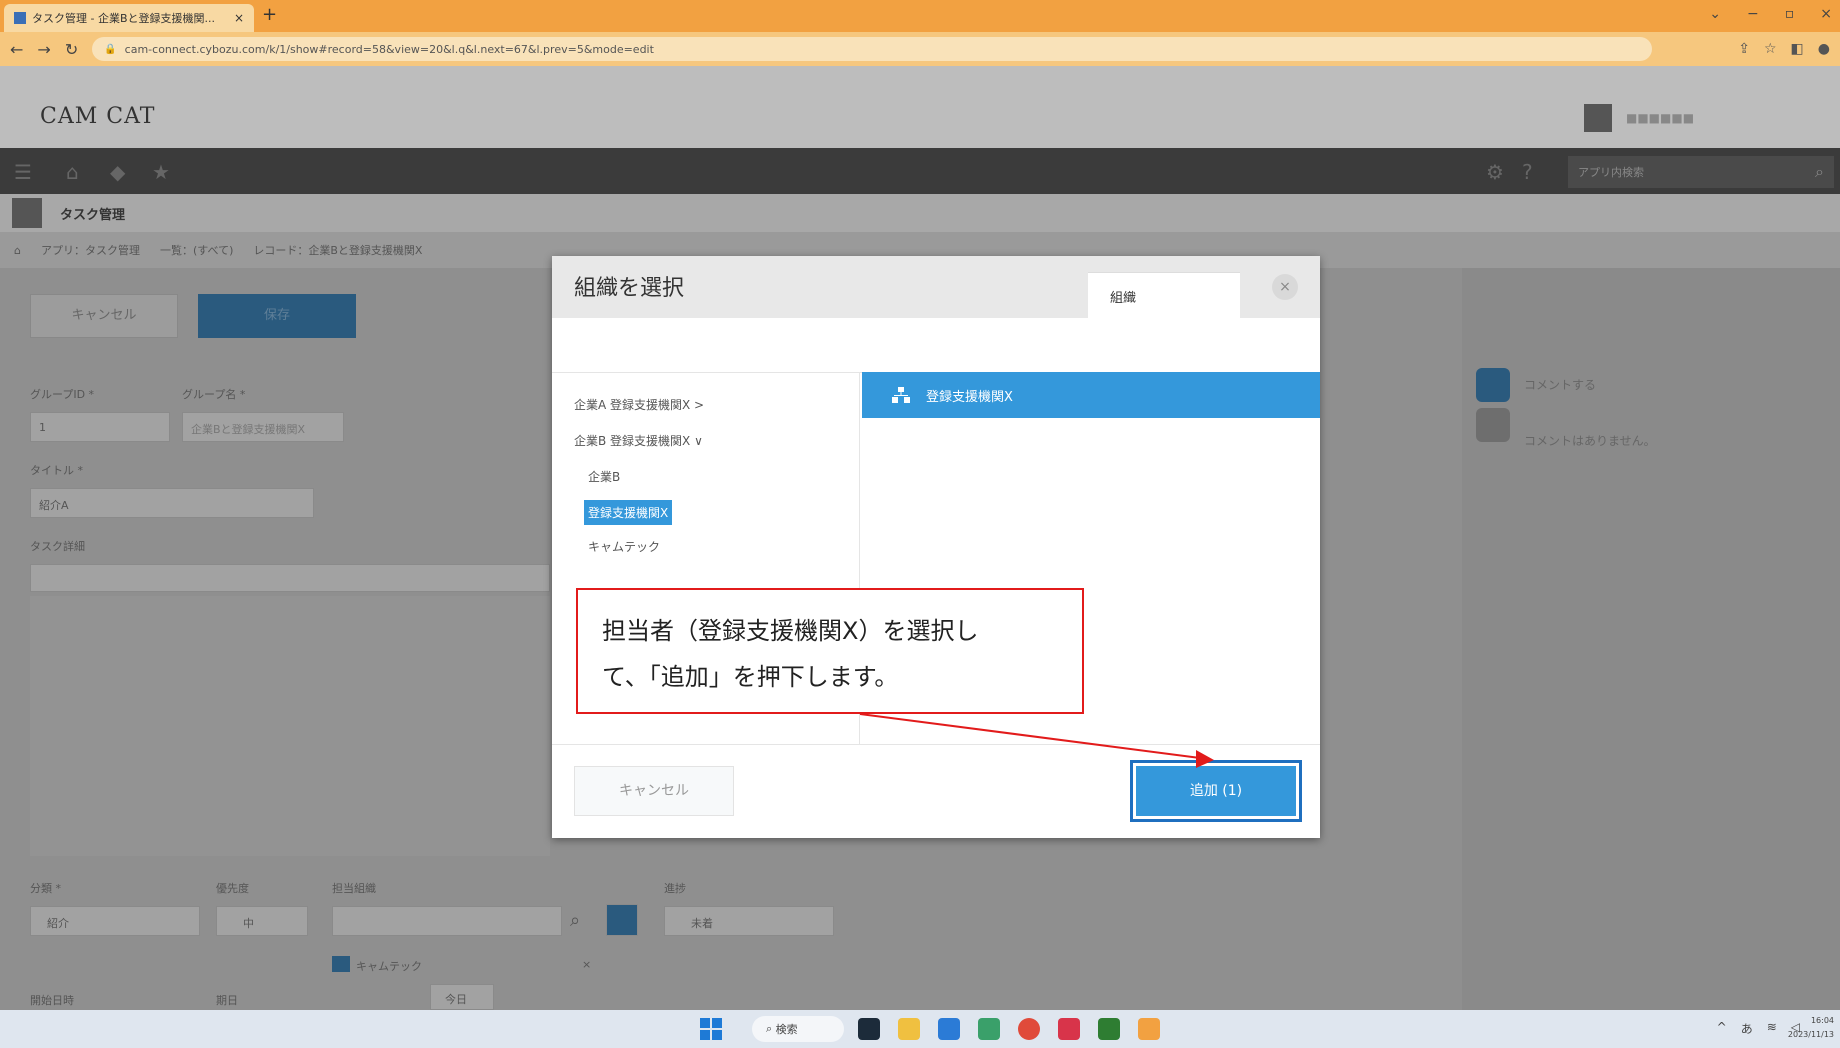 The height and width of the screenshot is (1048, 1840). Describe the element at coordinates (1797, 49) in the screenshot. I see `sidebar-icon: ◧` at that location.